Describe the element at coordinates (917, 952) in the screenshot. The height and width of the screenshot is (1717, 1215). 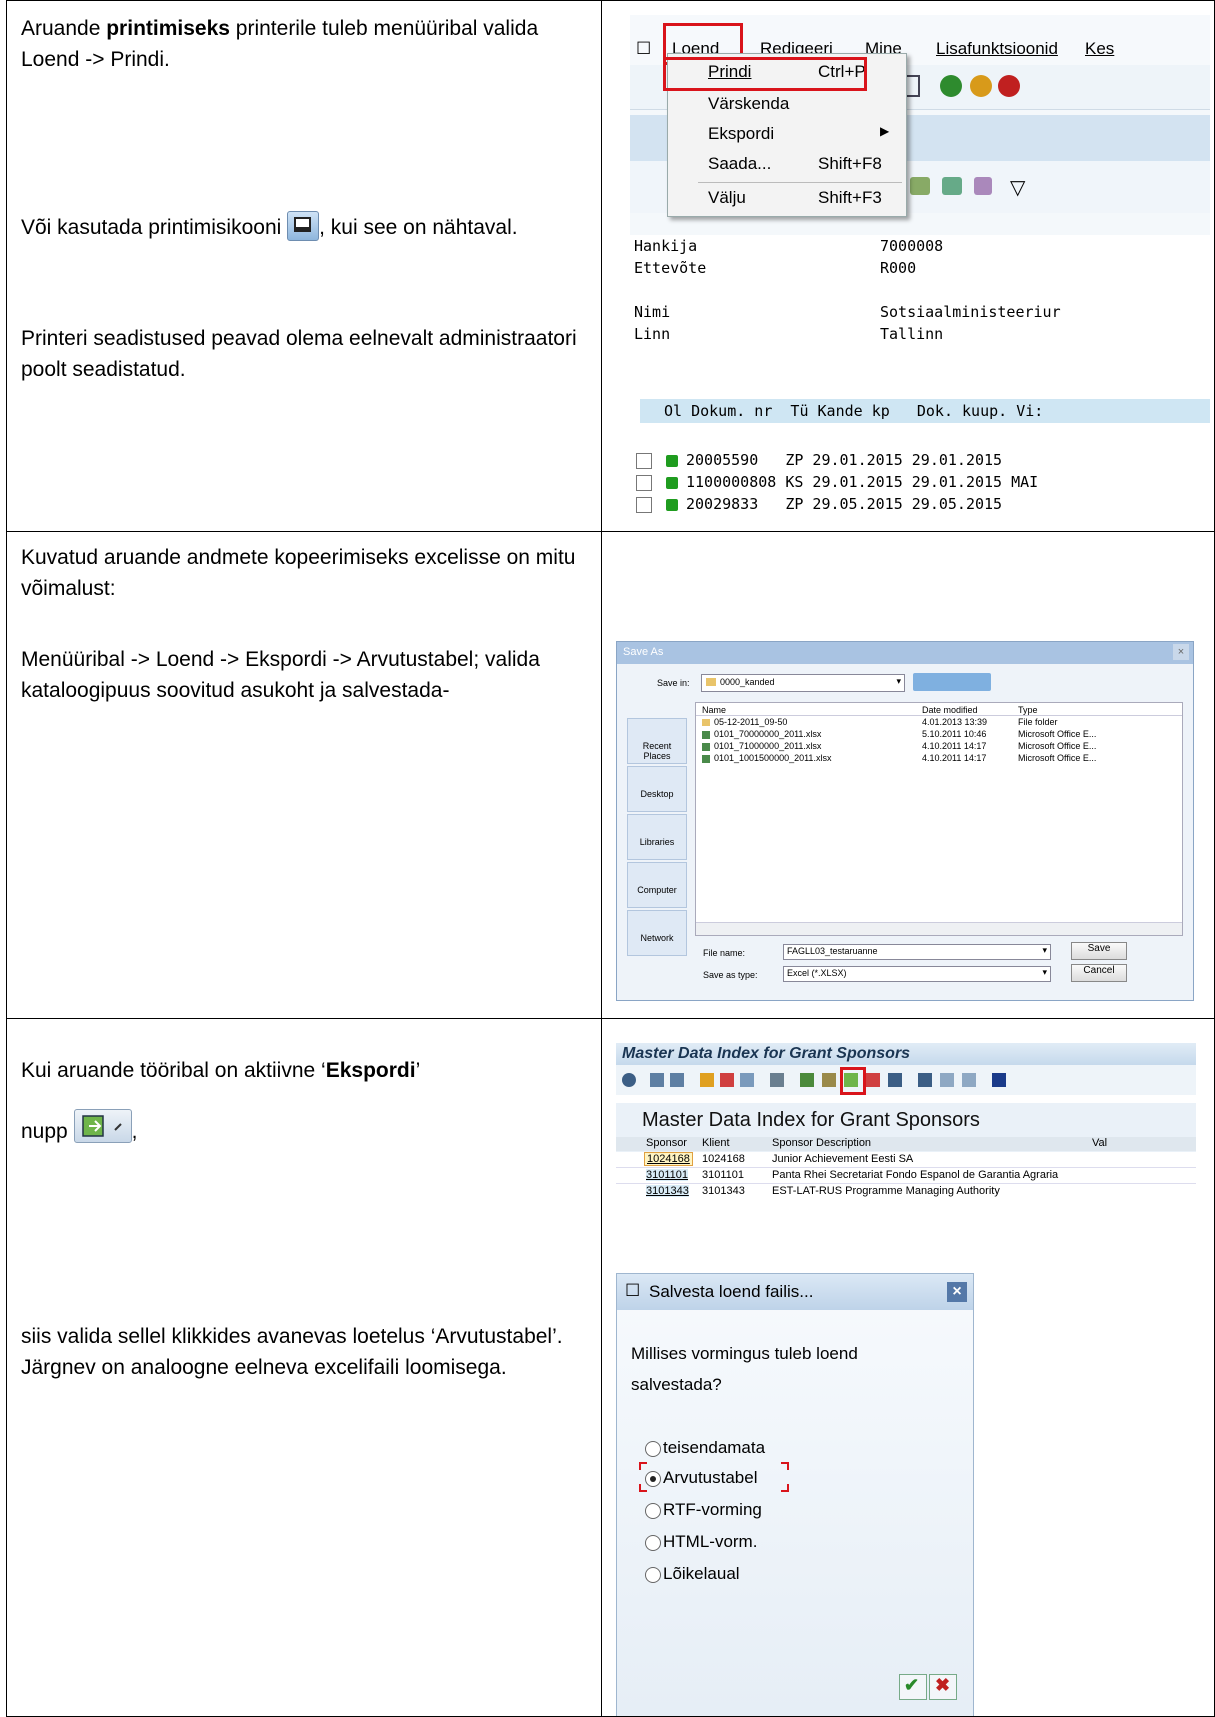
I see `file-name-input: FAGLL03_testaruanne ▾` at that location.